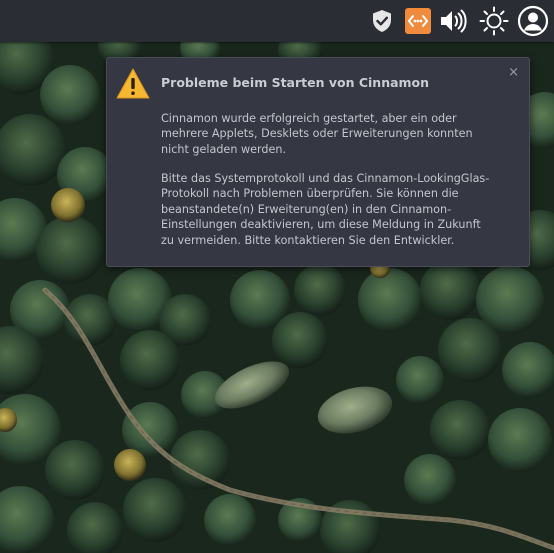 This screenshot has height=553, width=554. Describe the element at coordinates (513, 73) in the screenshot. I see `close-button: ×` at that location.